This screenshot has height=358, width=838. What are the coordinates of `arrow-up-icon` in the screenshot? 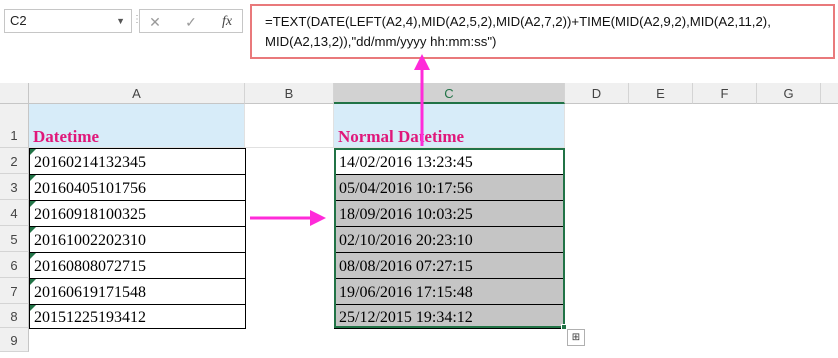 It's located at (422, 100).